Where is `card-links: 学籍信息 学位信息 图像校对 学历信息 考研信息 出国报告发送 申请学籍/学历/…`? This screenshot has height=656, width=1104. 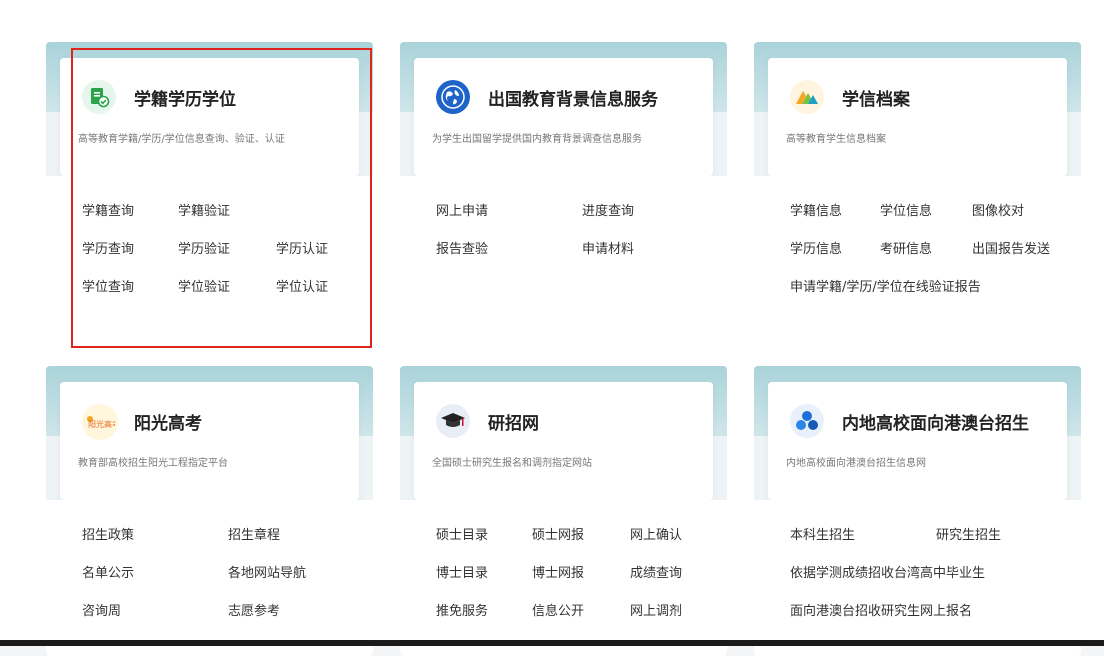 card-links: 学籍信息 学位信息 图像校对 学历信息 考研信息 出国报告发送 申请学籍/学历/… is located at coordinates (917, 254).